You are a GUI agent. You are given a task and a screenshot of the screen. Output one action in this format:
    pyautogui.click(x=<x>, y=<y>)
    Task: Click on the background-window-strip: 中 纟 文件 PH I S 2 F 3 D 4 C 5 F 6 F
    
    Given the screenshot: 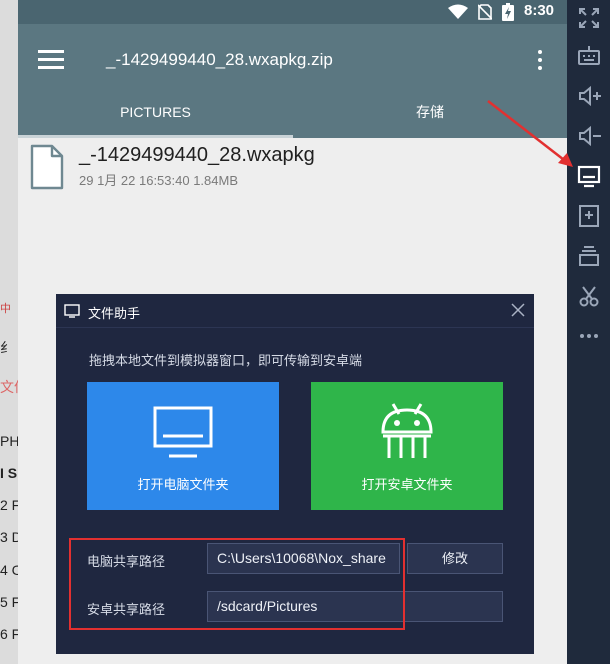 What is the action you would take?
    pyautogui.click(x=9, y=332)
    